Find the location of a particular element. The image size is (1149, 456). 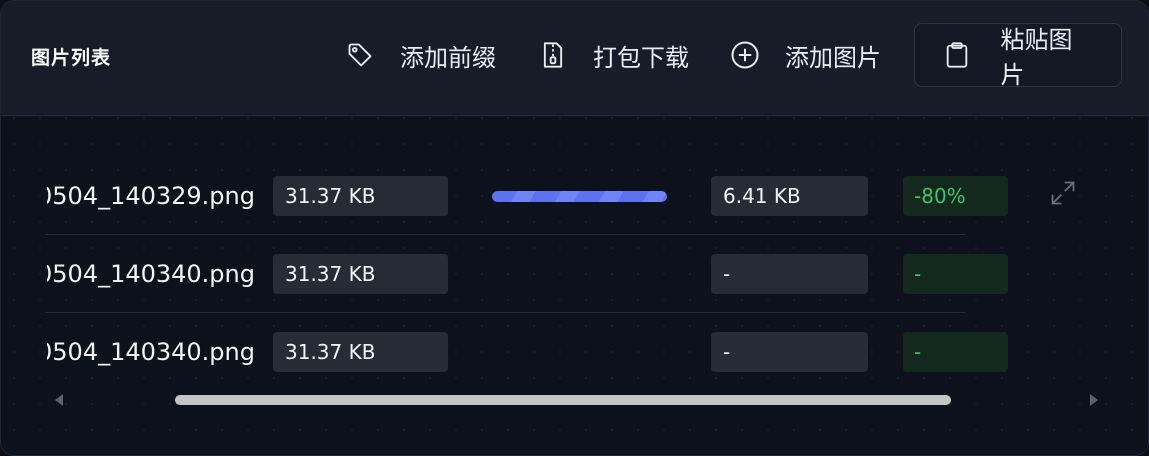

paste-image-button: 粘贴图片 is located at coordinates (1018, 56).